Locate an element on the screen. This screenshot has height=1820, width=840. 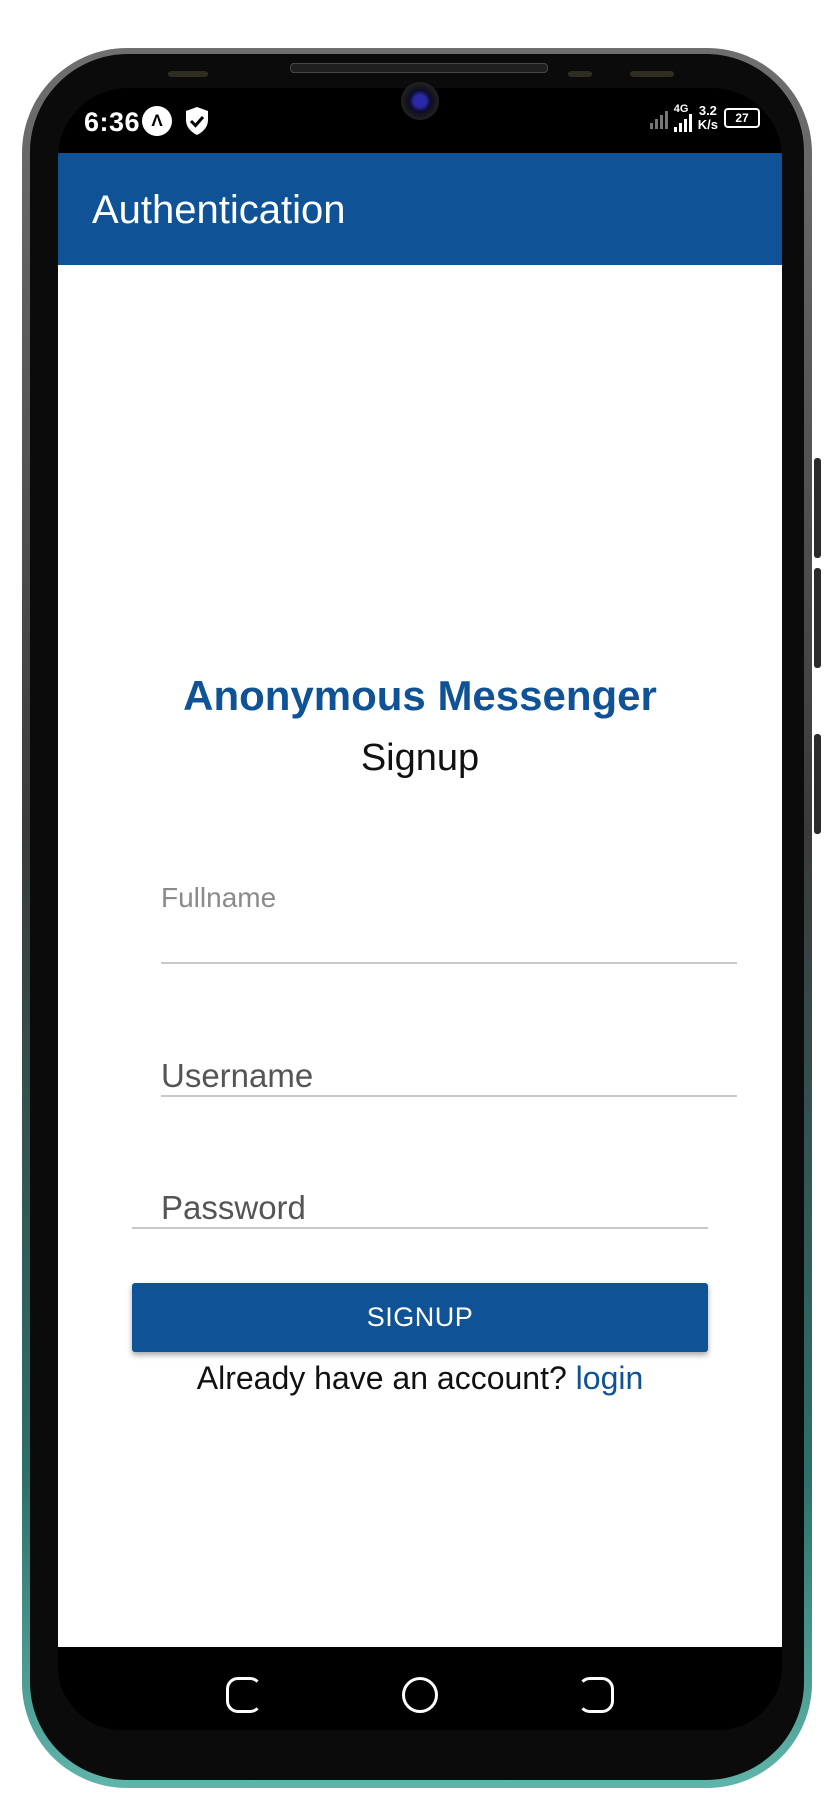
fullname-underline is located at coordinates (449, 963).